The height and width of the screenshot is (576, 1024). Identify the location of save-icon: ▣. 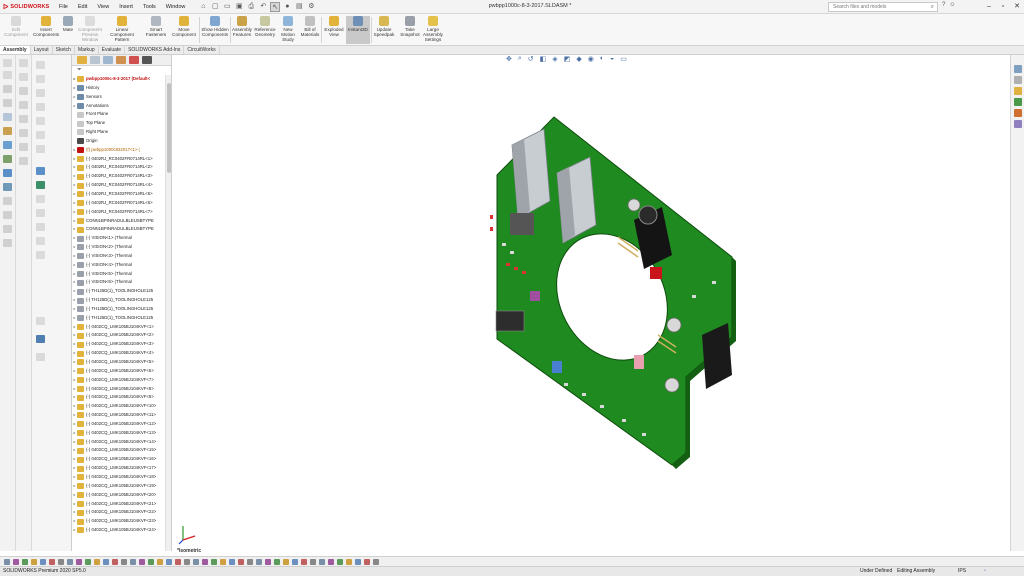
(239, 7).